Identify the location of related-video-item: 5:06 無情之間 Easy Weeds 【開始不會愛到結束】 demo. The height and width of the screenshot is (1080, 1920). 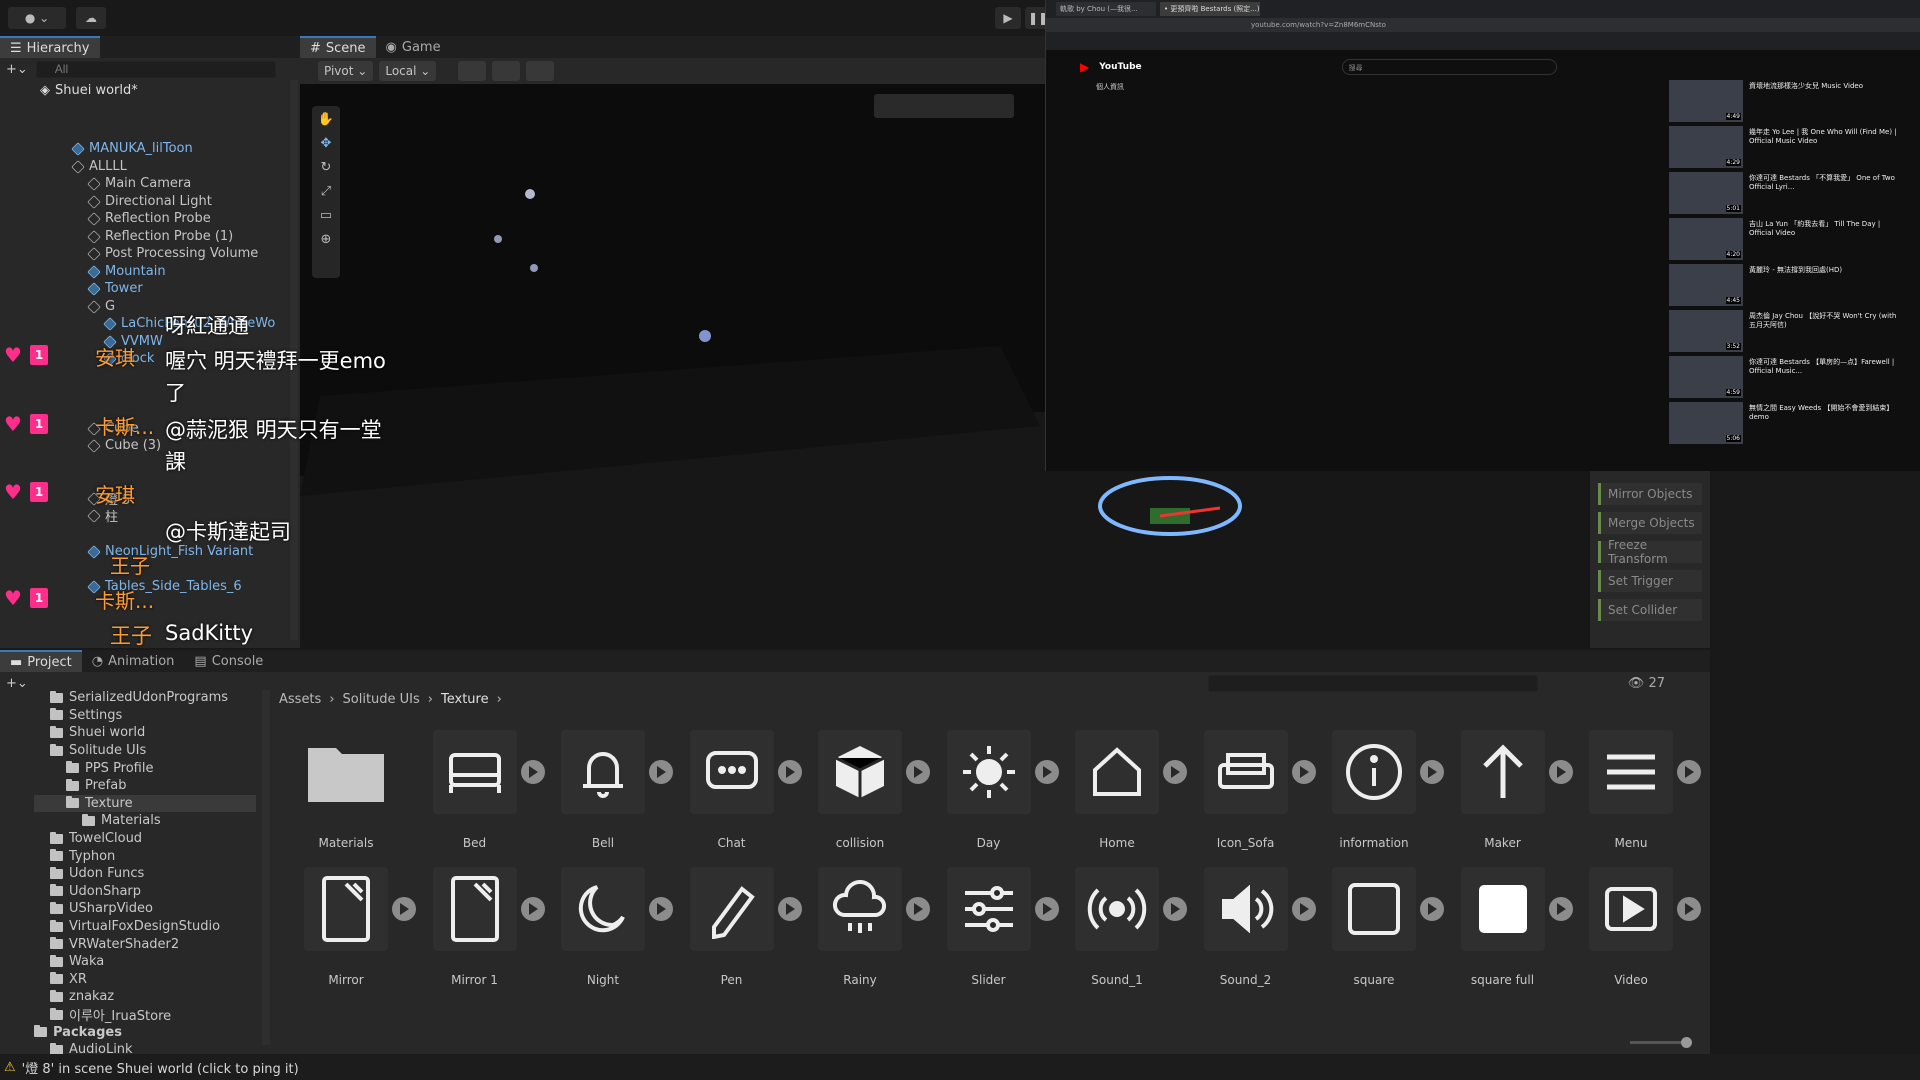
(1789, 423).